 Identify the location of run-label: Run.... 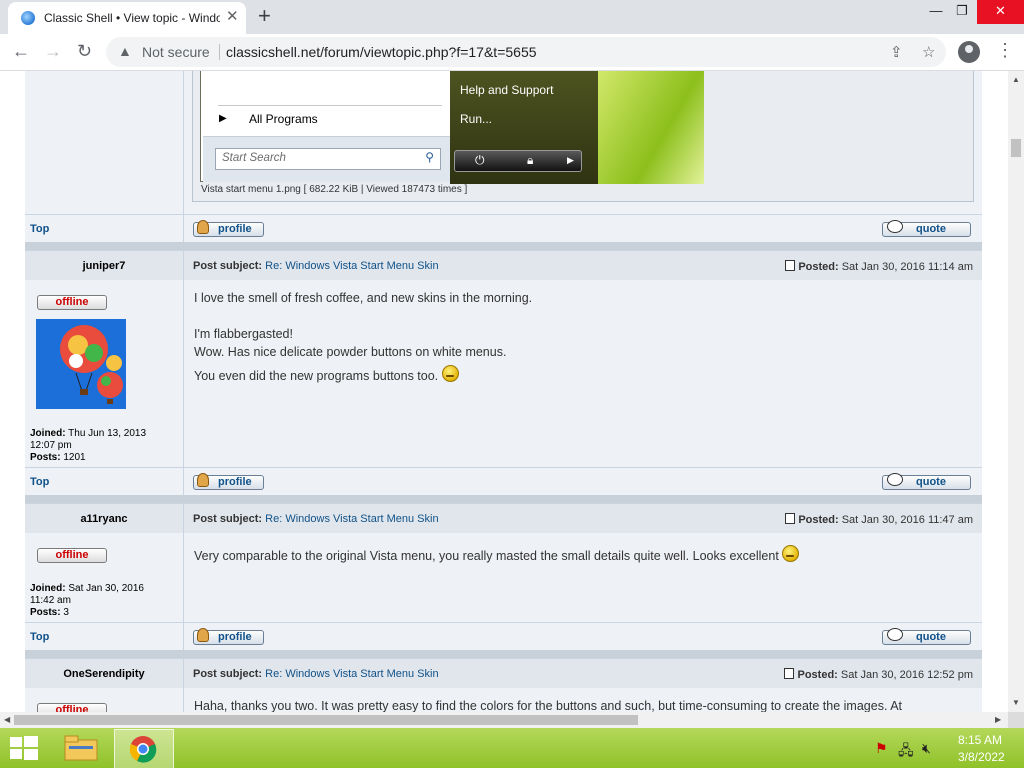
(476, 119).